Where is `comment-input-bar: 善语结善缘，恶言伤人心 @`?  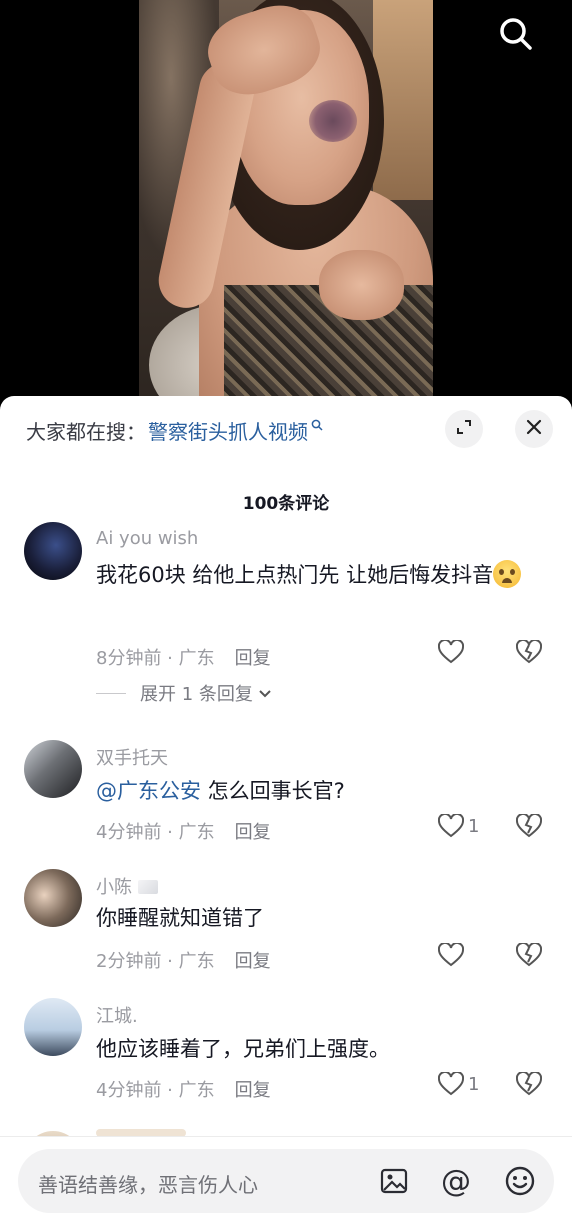 comment-input-bar: 善语结善缘，恶言伤人心 @ is located at coordinates (286, 1180).